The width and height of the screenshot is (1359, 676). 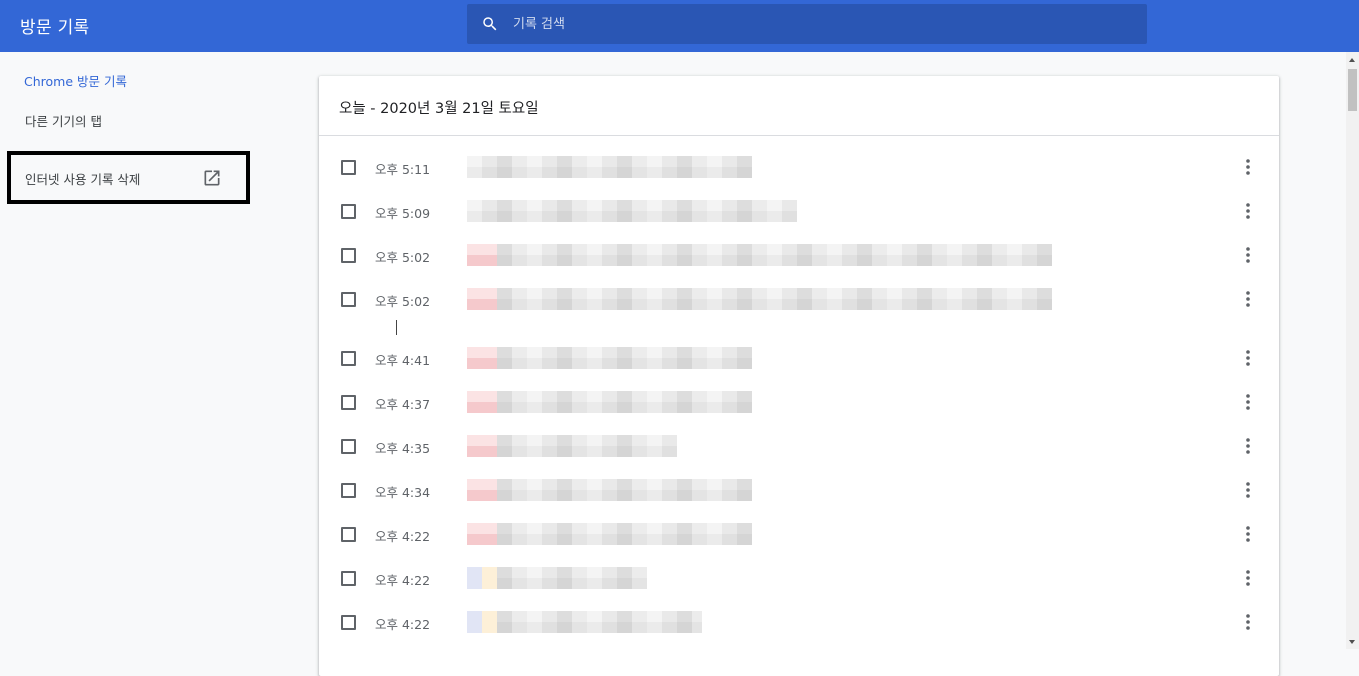 What do you see at coordinates (490, 24) in the screenshot?
I see `search-icon` at bounding box center [490, 24].